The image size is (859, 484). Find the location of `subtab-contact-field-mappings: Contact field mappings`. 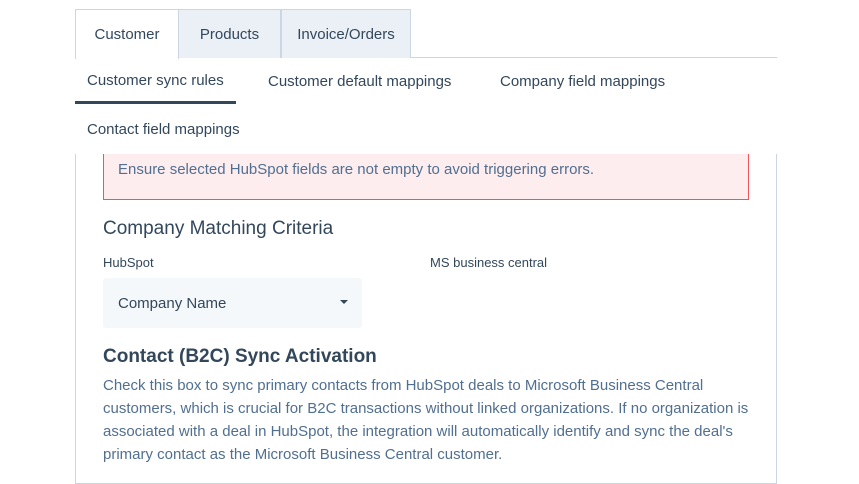

subtab-contact-field-mappings: Contact field mappings is located at coordinates (163, 129).